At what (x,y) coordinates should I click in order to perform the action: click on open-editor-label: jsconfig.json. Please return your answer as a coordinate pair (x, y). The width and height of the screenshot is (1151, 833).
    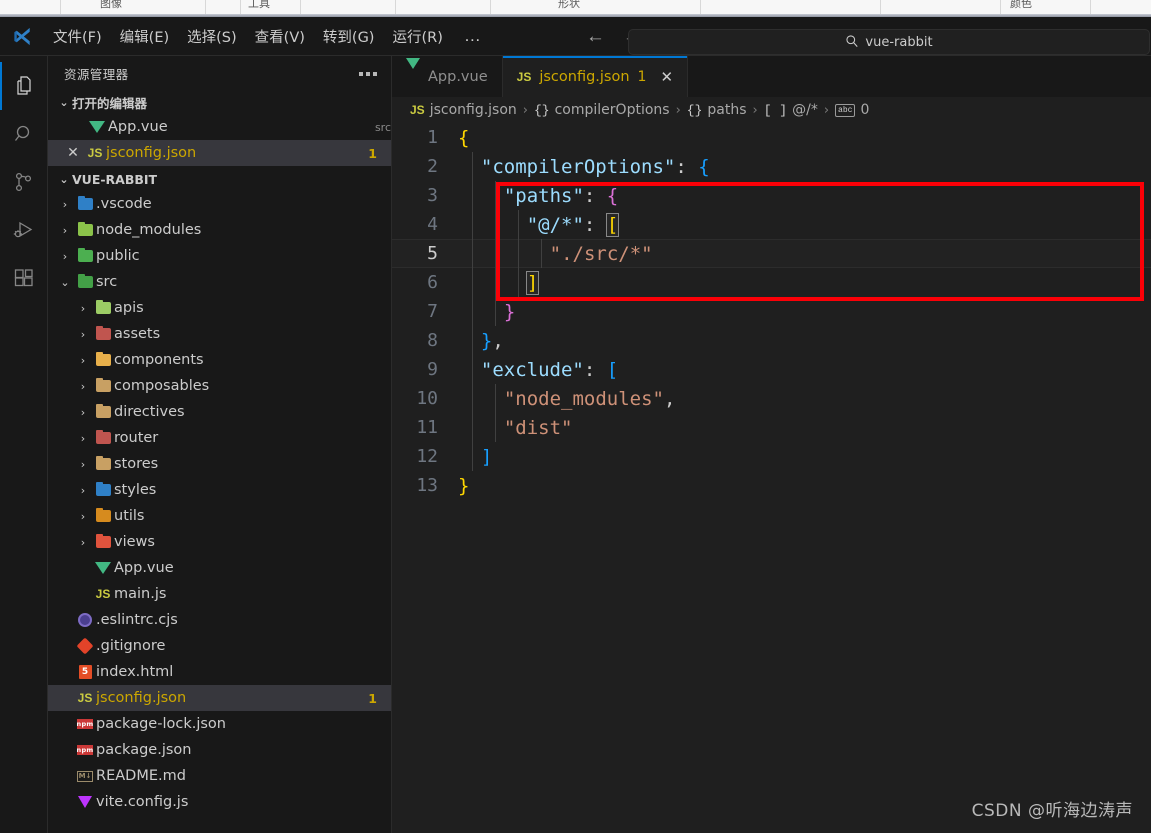
    Looking at the image, I should click on (151, 153).